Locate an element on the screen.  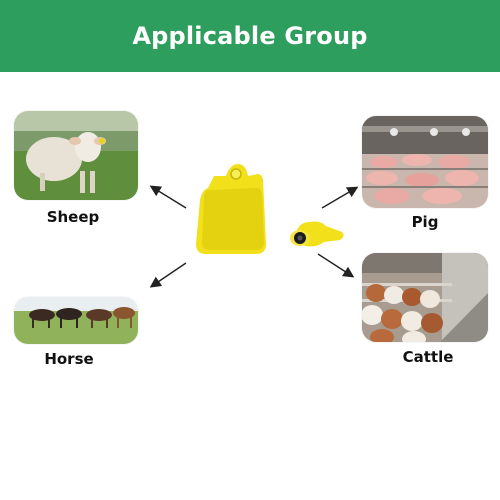
pig-label: Pig is located at coordinates (425, 222).